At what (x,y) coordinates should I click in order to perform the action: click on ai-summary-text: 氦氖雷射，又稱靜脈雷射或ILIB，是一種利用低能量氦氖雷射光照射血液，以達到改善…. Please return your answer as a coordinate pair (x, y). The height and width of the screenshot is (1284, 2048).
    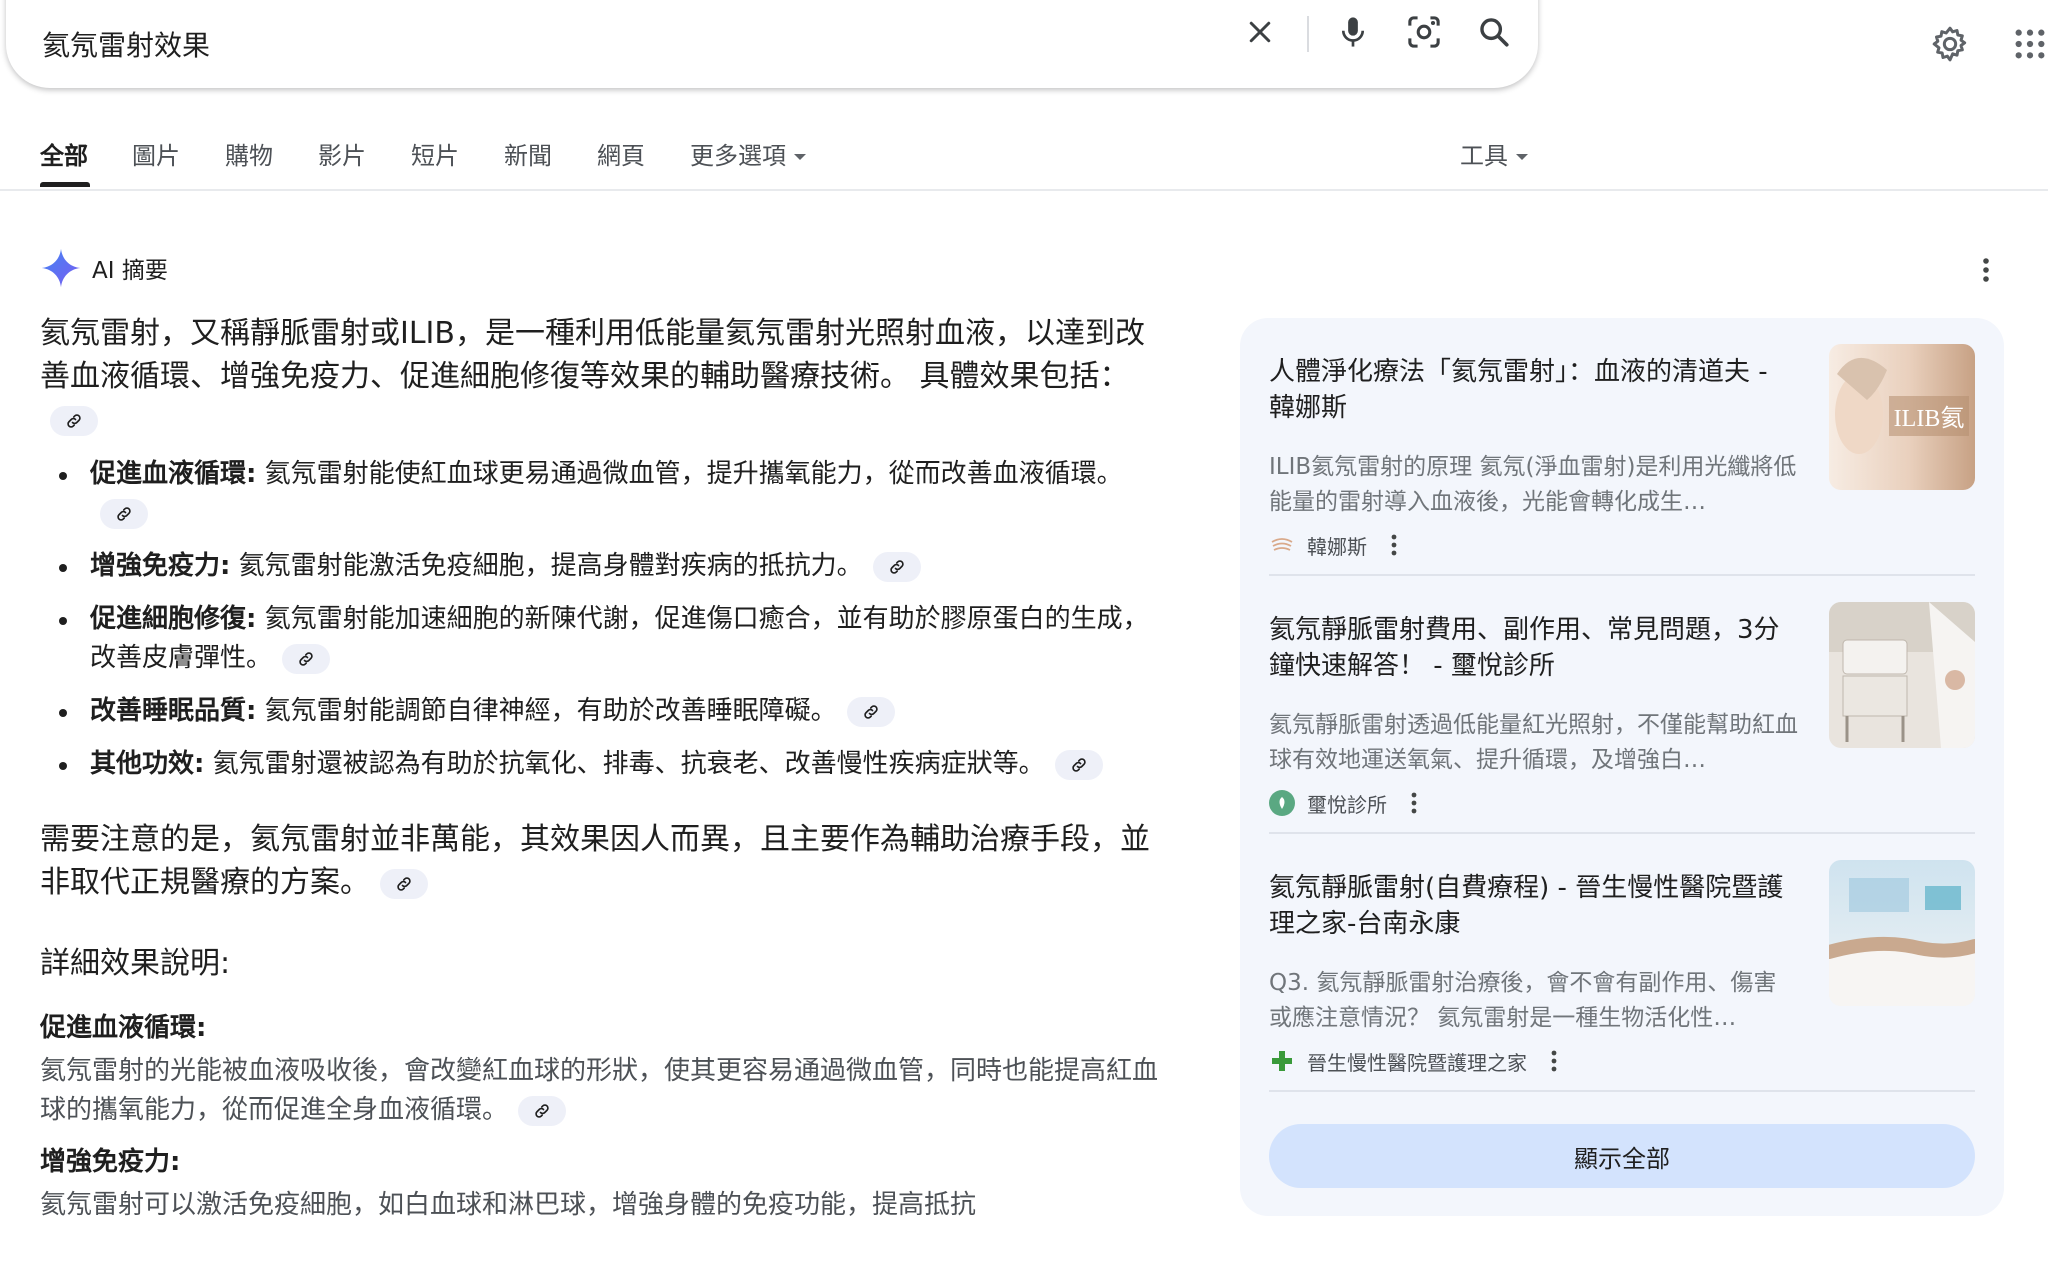
    Looking at the image, I should click on (592, 355).